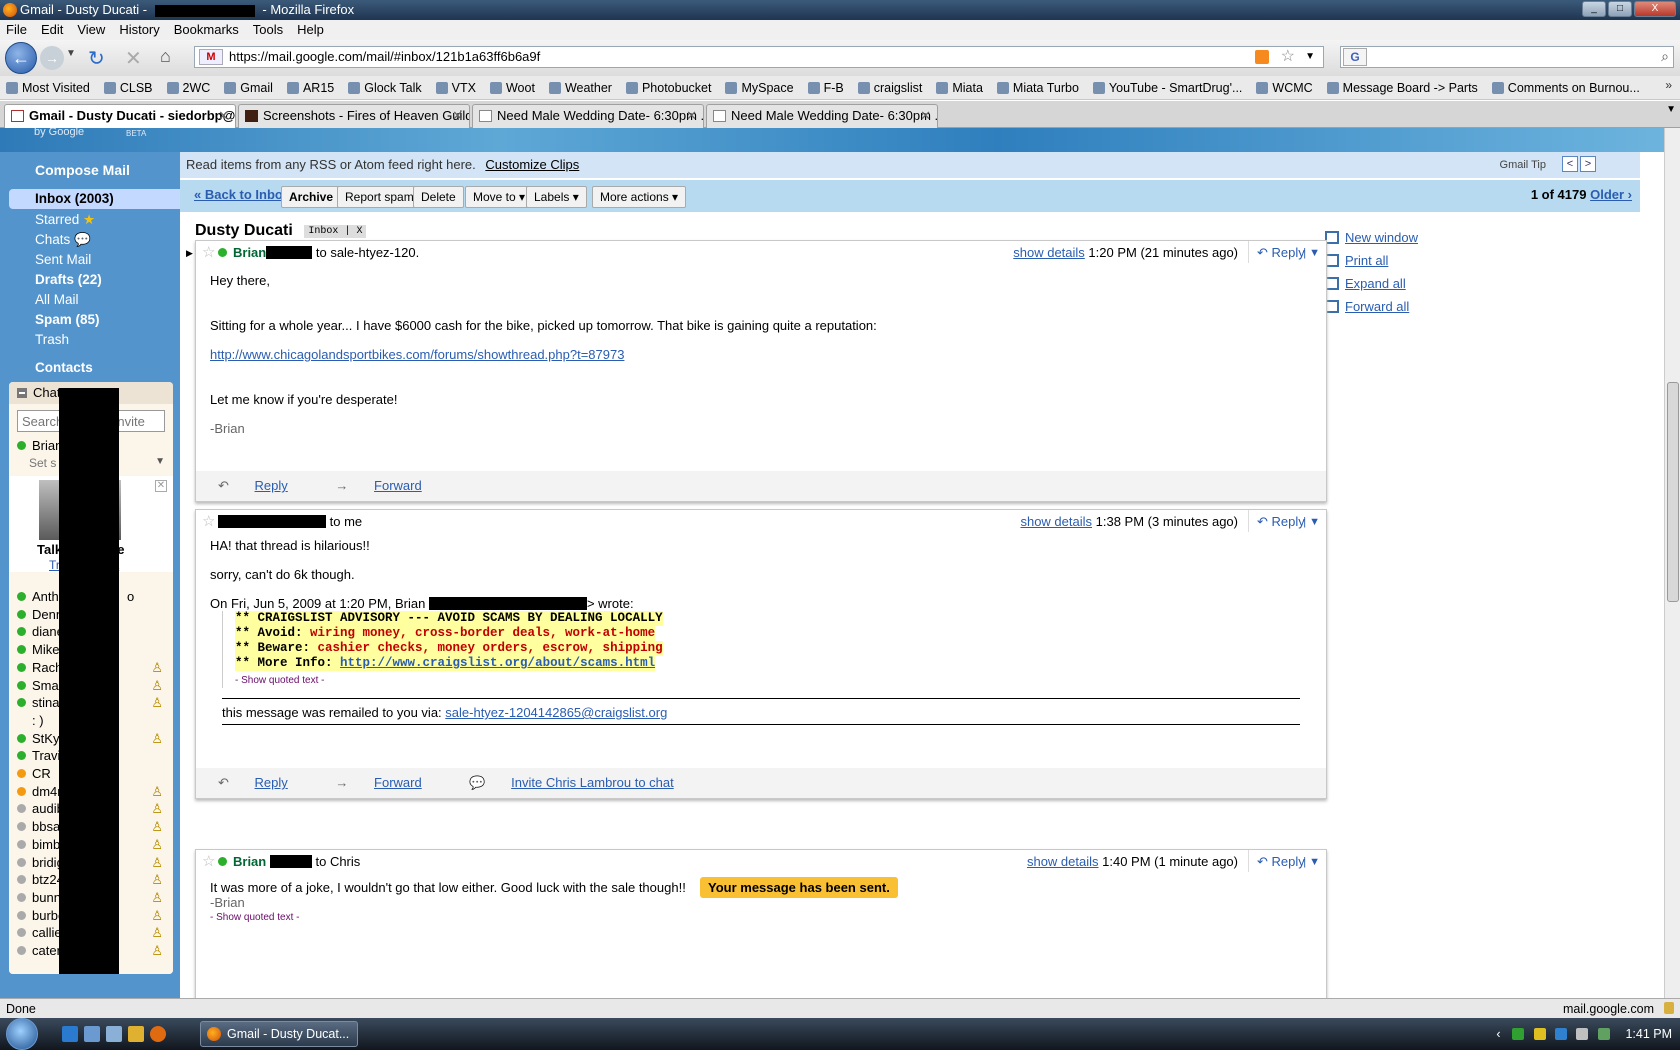 This screenshot has width=1680, height=1050. I want to click on nav-drafts: Drafts (22), so click(68, 279).